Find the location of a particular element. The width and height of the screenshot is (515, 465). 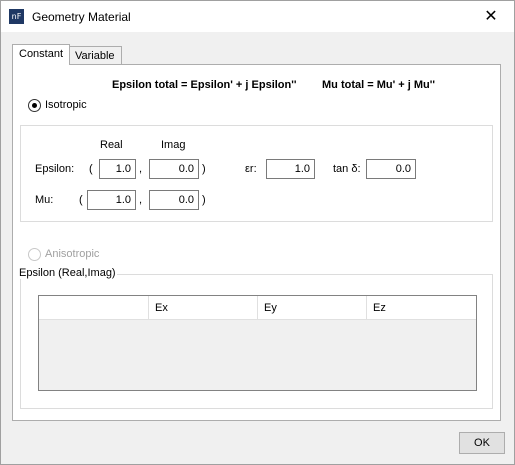

anisotropic-label: Anisotropic is located at coordinates (72, 254).